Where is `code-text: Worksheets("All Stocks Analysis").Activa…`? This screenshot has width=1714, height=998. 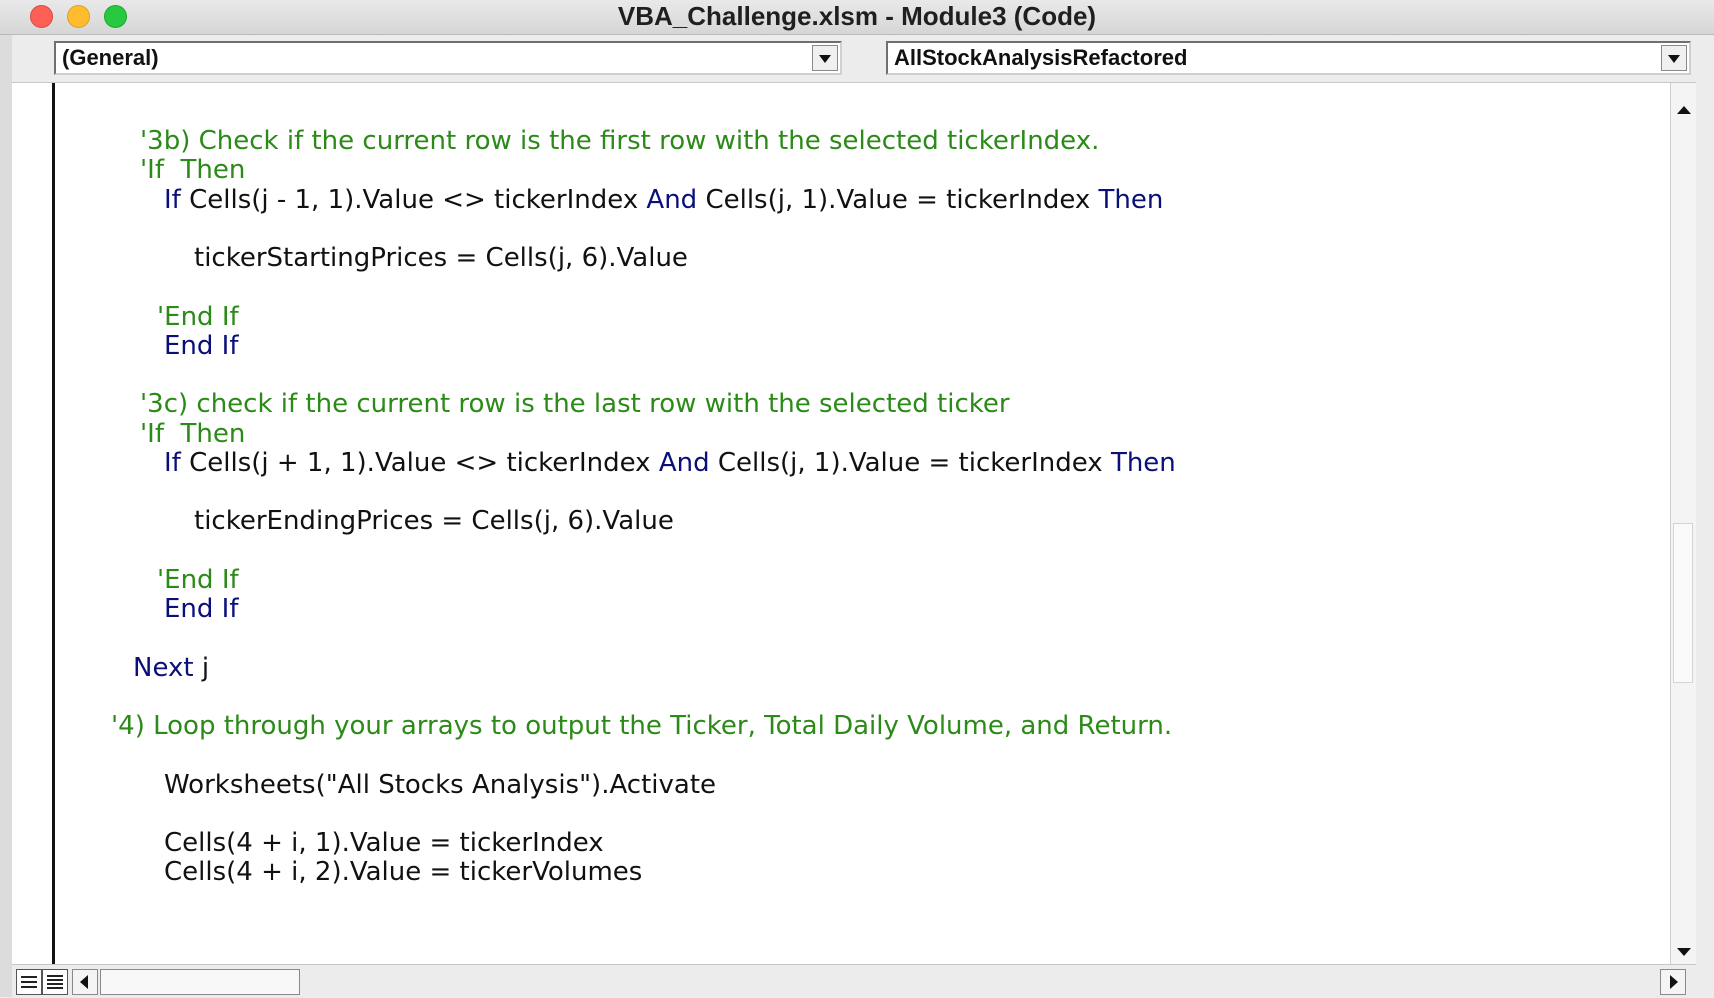
code-text: Worksheets("All Stocks Analysis").Activa… is located at coordinates (440, 785).